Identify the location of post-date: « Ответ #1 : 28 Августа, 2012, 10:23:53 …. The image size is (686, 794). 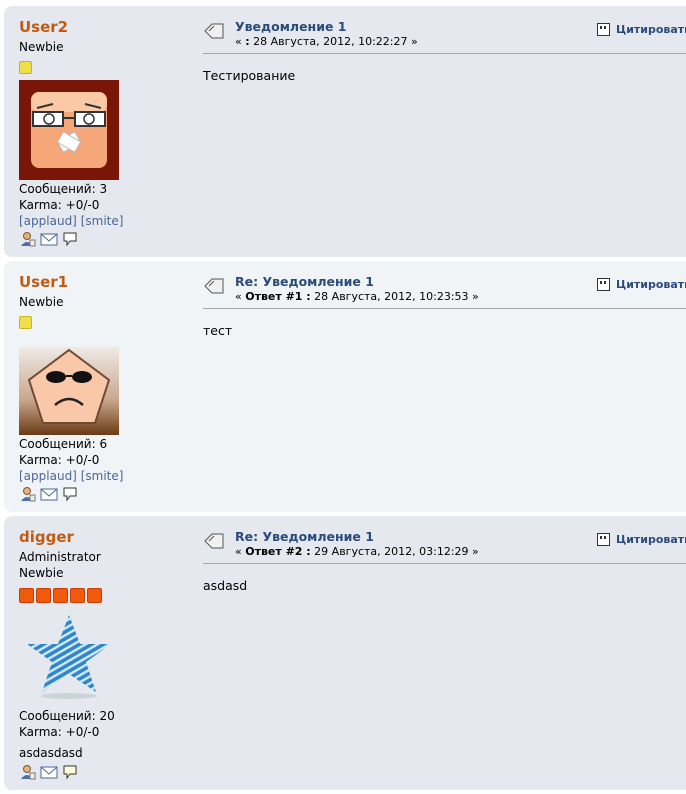
(357, 296).